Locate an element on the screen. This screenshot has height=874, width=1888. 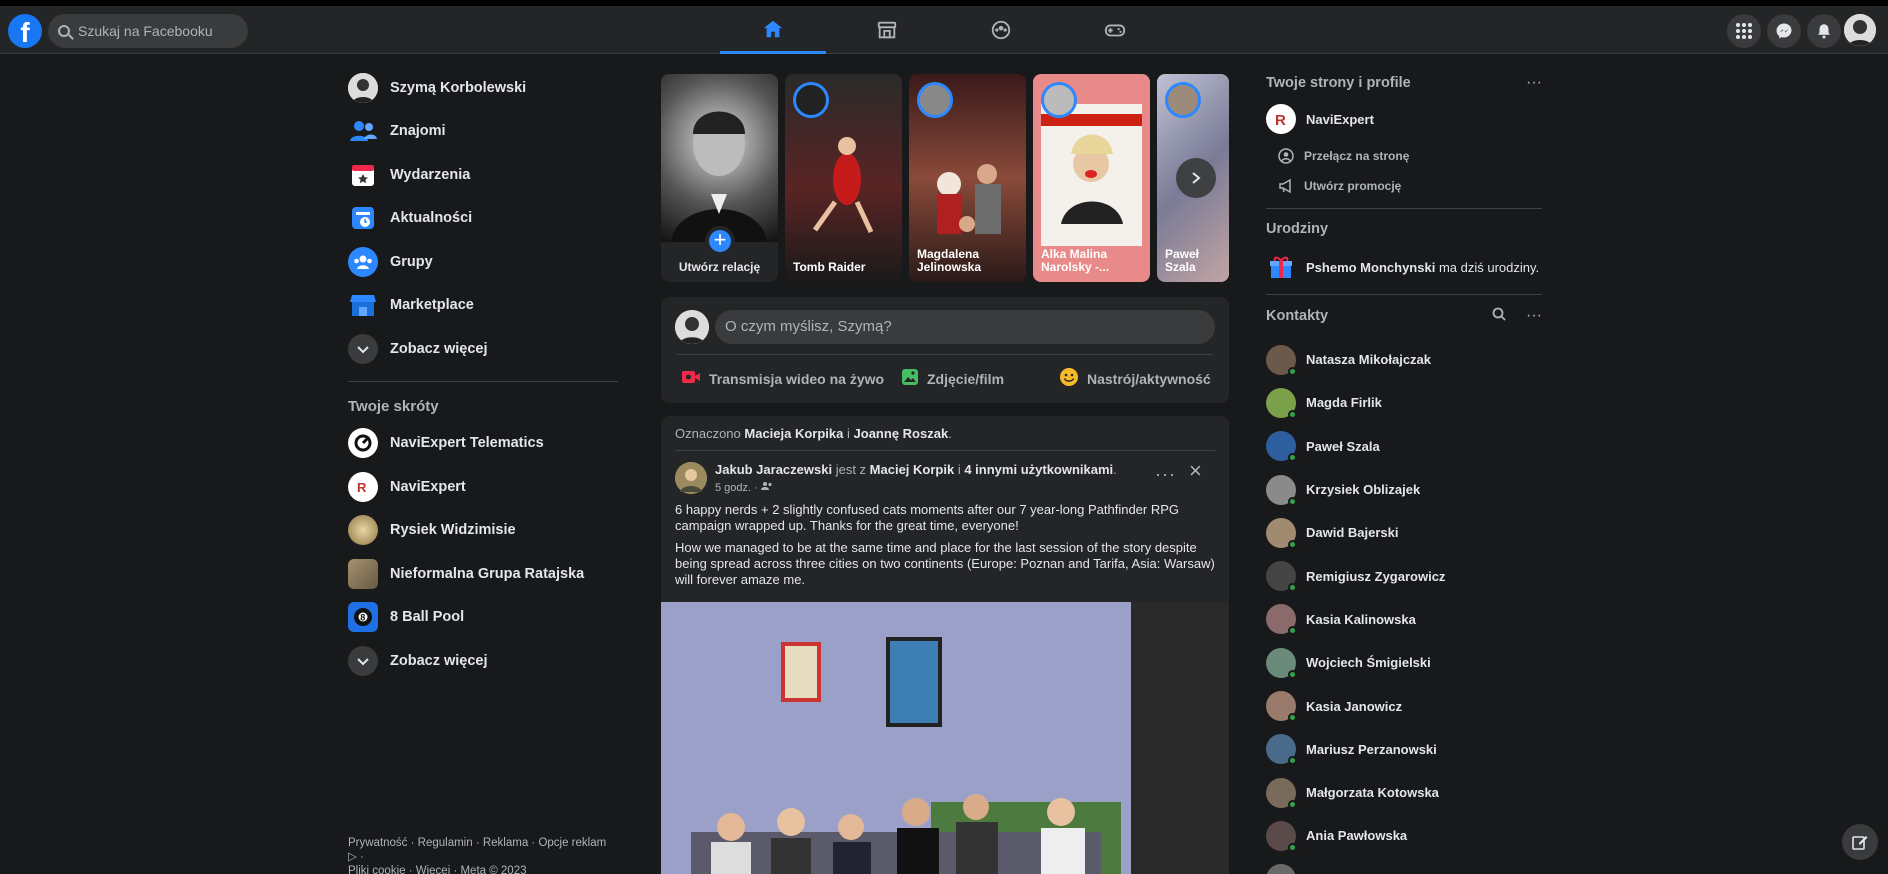
tab-home is located at coordinates (773, 30).